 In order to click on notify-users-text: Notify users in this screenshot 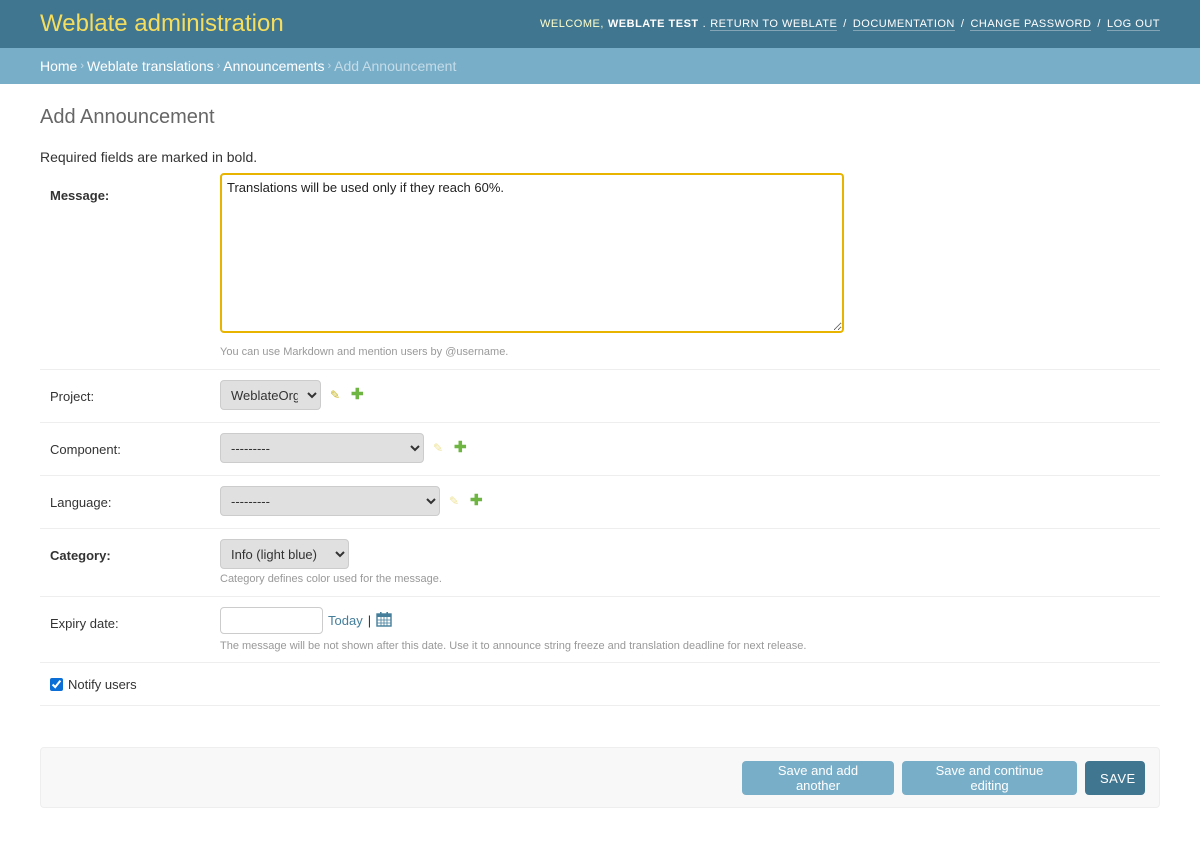, I will do `click(102, 684)`.